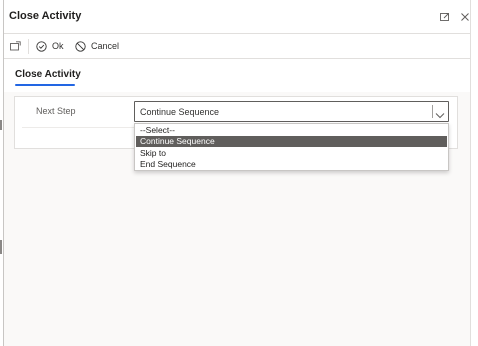 Image resolution: width=478 pixels, height=346 pixels. Describe the element at coordinates (474, 173) in the screenshot. I see `background-window-edge-right` at that location.